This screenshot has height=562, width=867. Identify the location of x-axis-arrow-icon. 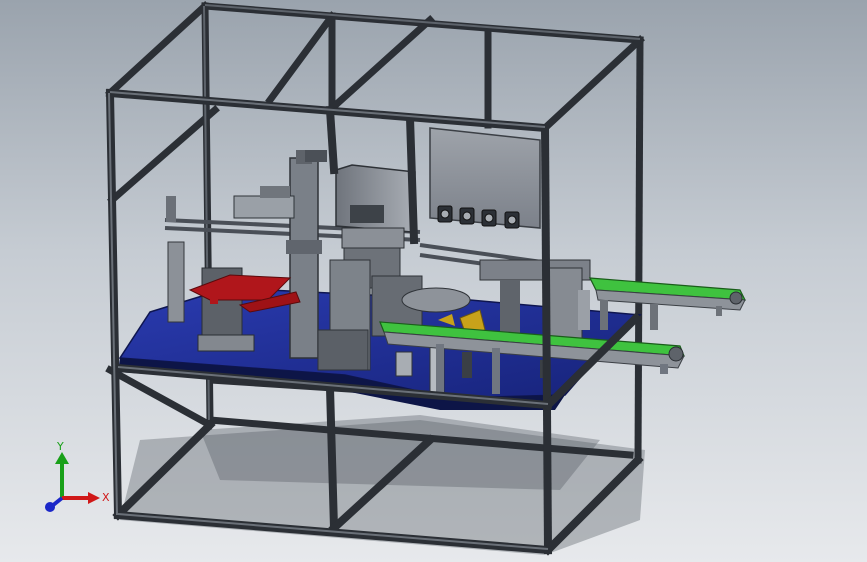
(94, 498).